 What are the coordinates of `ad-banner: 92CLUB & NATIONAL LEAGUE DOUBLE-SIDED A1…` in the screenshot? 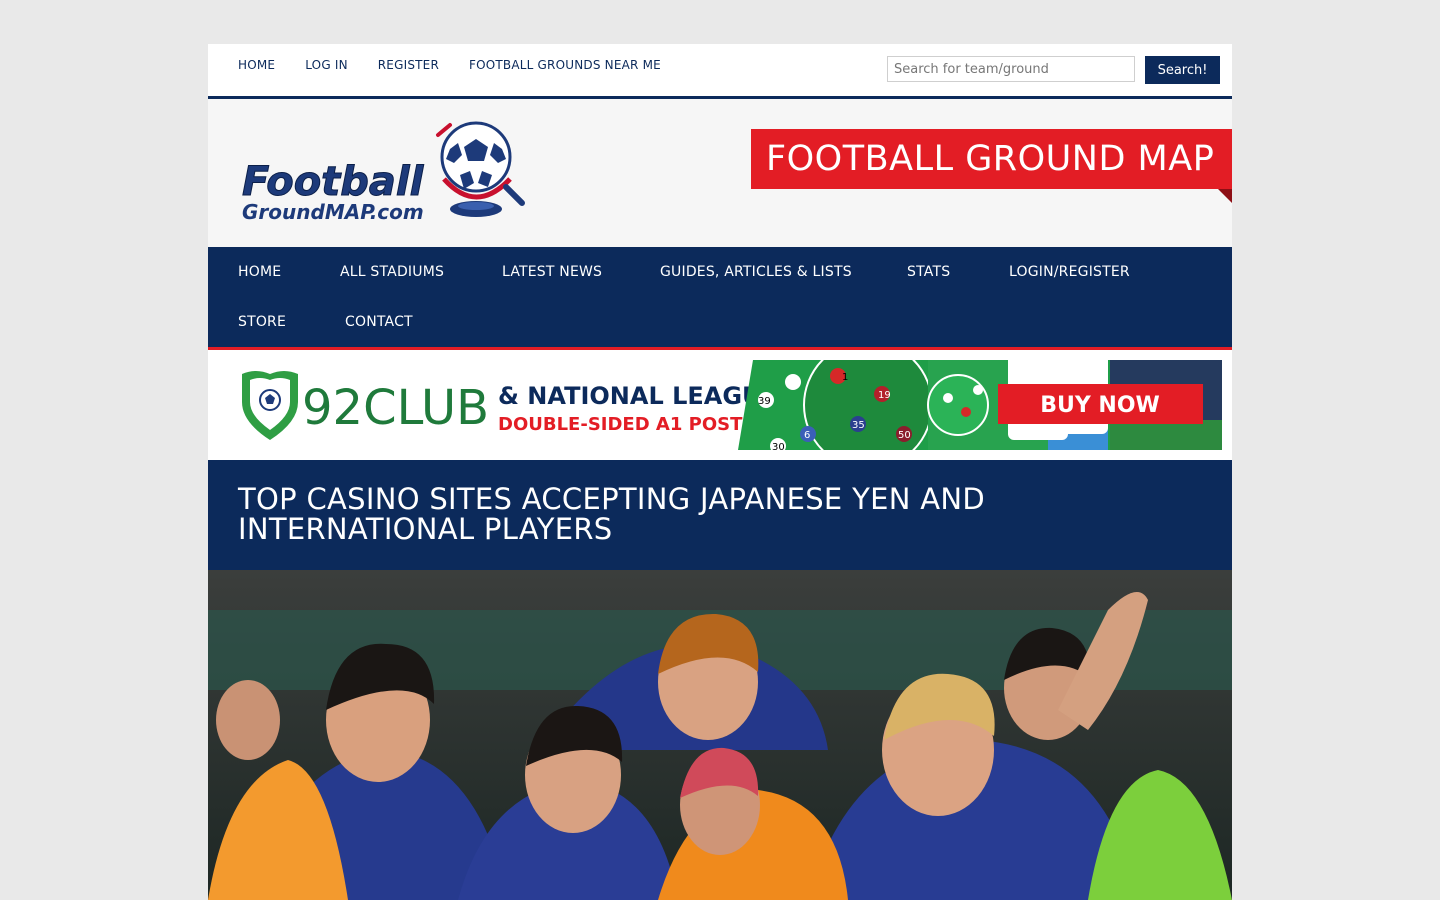 It's located at (720, 405).